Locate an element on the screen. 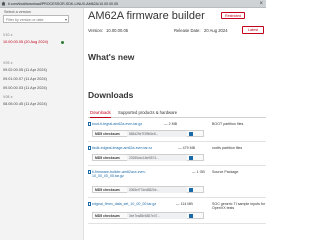 The image size is (320, 240). version-item: 10.00.00.05 (20 Aug 2024) is located at coordinates (41, 43).